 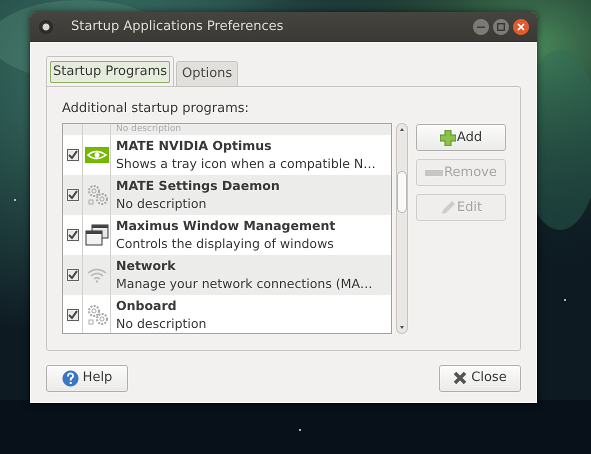 What do you see at coordinates (461, 137) in the screenshot?
I see `side-button: Add` at bounding box center [461, 137].